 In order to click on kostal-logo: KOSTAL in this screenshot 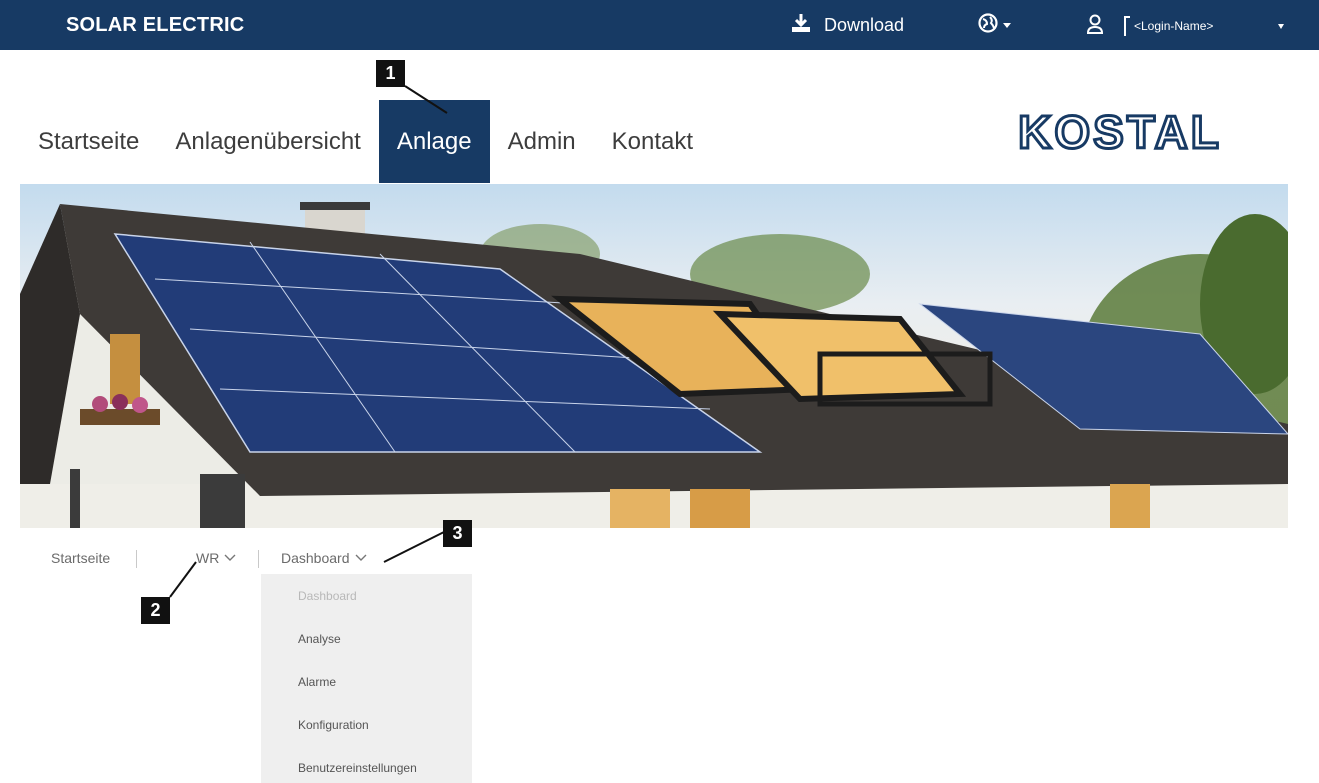, I will do `click(1119, 132)`.